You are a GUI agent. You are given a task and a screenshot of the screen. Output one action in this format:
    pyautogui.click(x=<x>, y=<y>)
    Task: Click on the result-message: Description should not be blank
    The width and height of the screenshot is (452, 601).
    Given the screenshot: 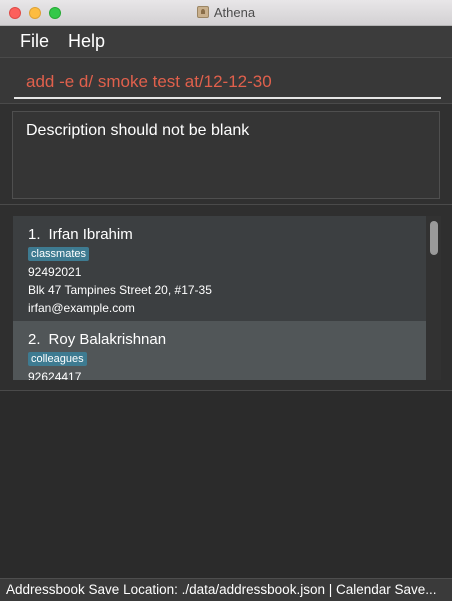 What is the action you would take?
    pyautogui.click(x=138, y=130)
    